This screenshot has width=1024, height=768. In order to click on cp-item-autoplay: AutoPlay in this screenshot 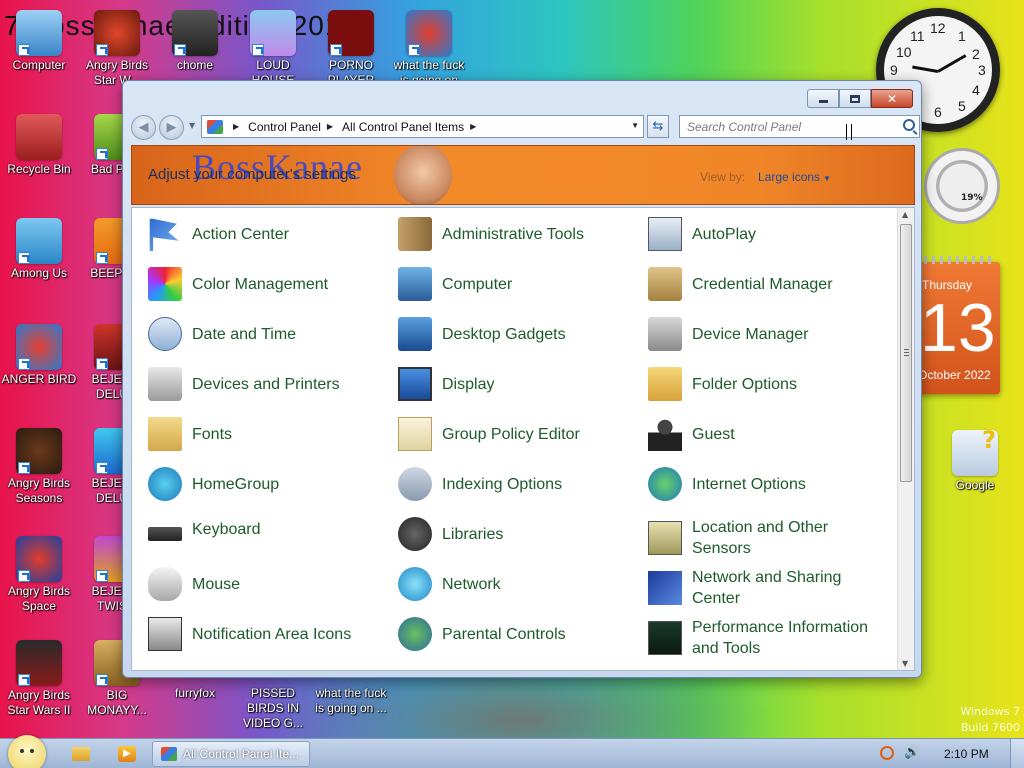, I will do `click(702, 234)`.